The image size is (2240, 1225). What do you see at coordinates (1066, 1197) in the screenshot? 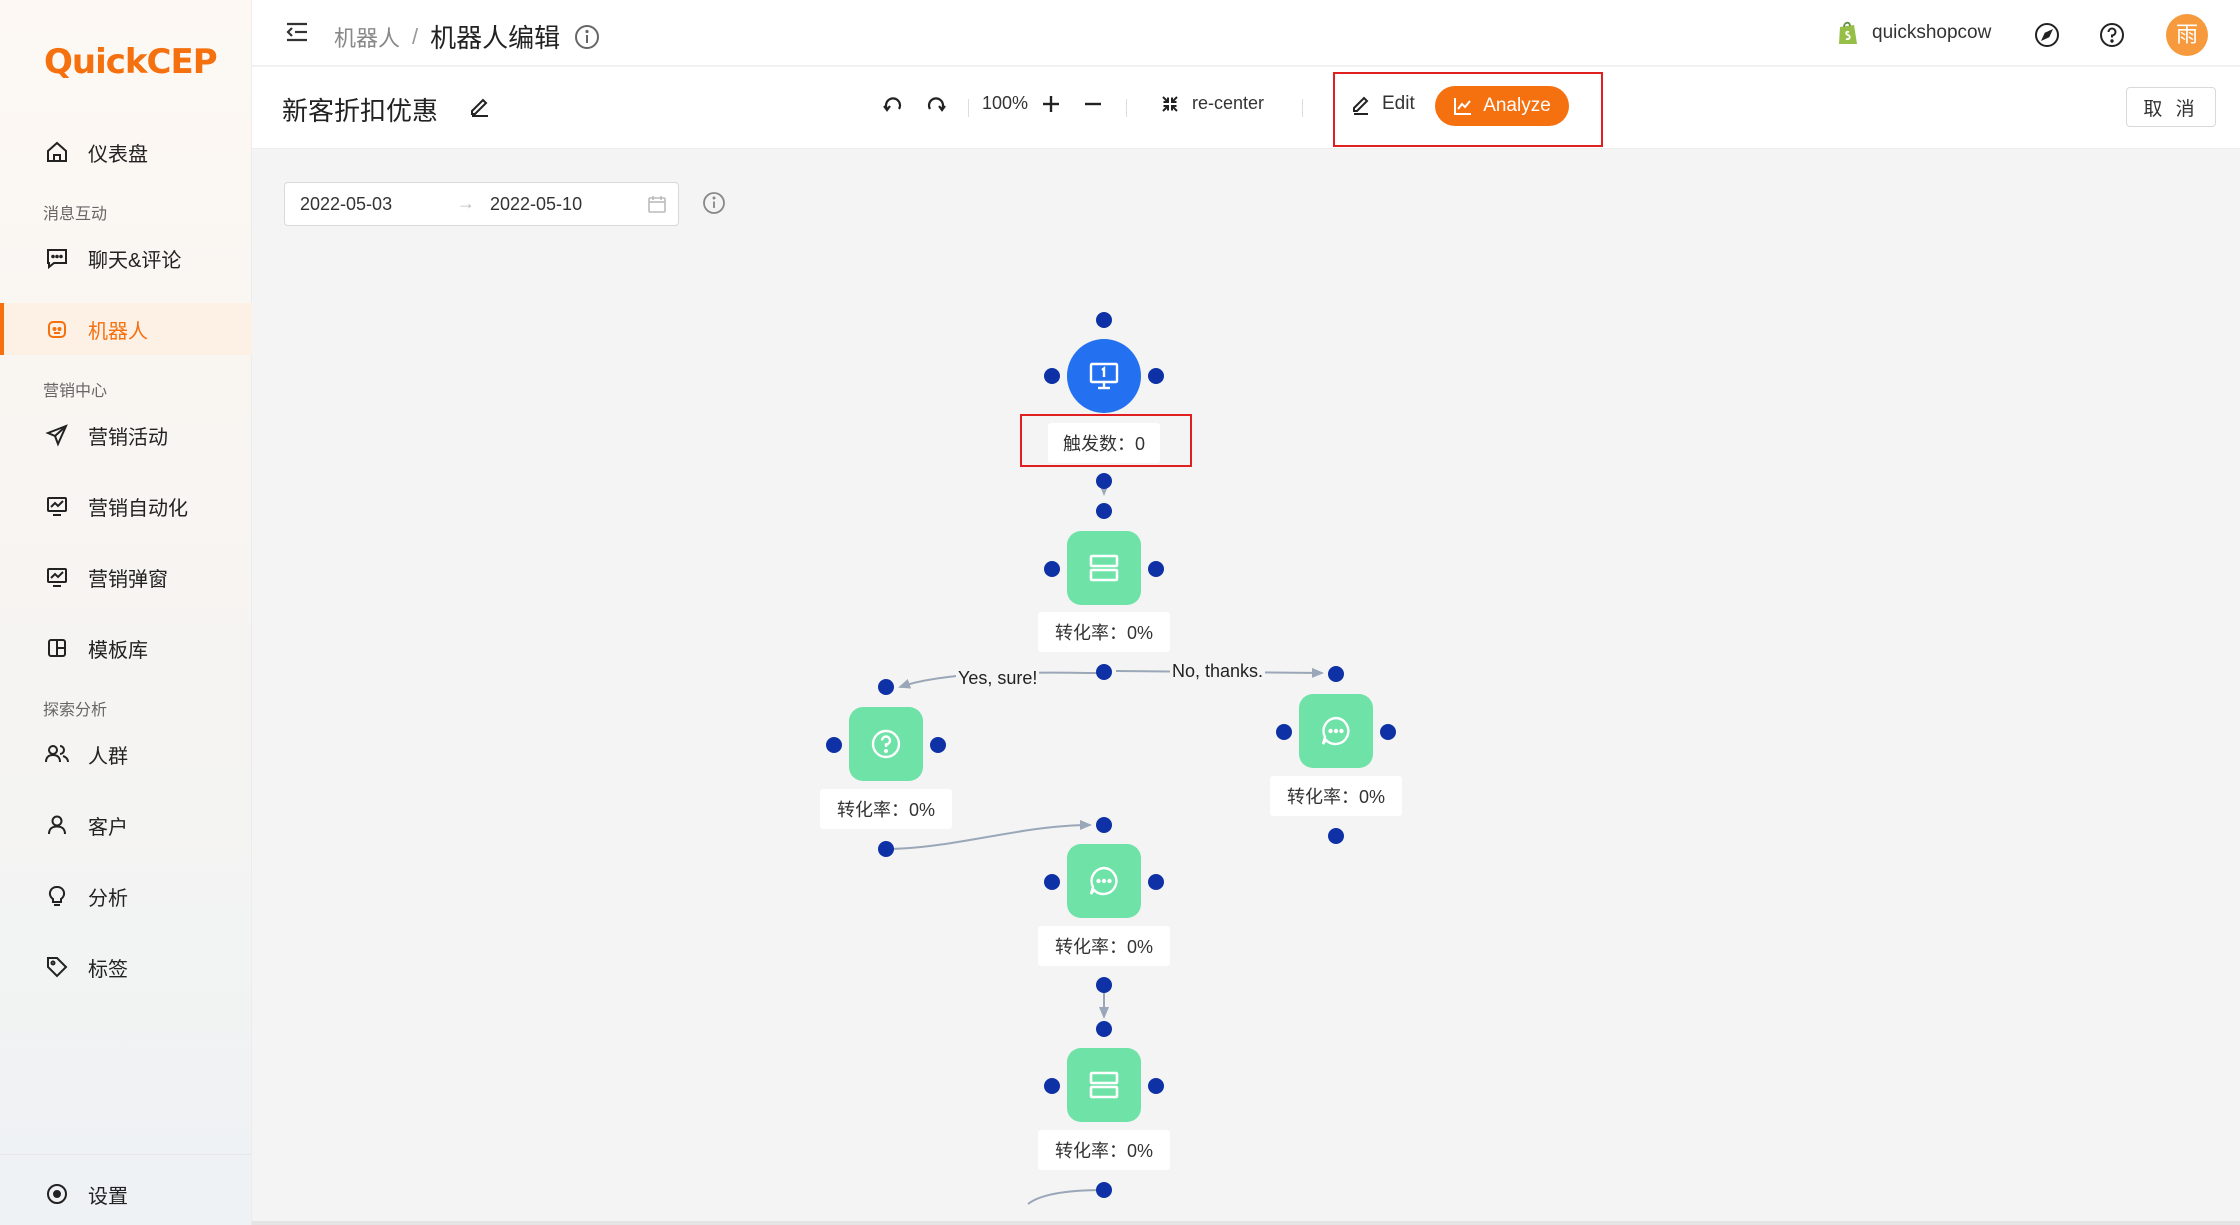
I see `edge-split-bottom` at bounding box center [1066, 1197].